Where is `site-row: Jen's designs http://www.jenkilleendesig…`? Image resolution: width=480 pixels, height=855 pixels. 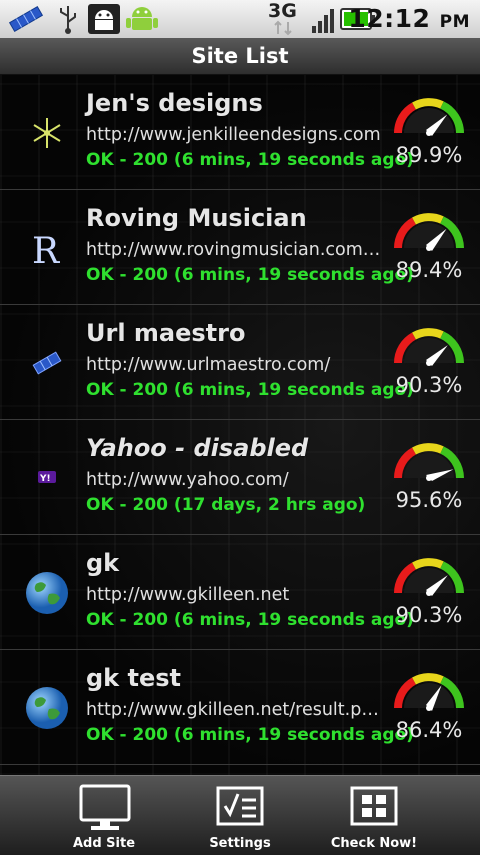 site-row: Jen's designs http://www.jenkilleendesig… is located at coordinates (240, 132).